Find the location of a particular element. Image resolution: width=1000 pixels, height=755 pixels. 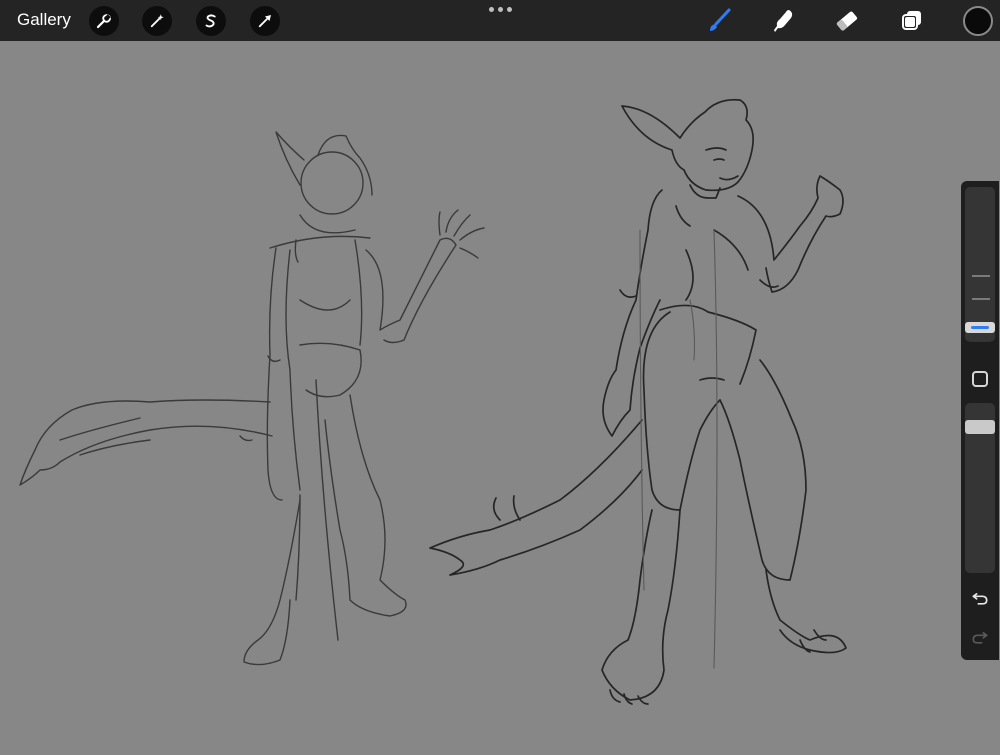

arrow-cursor-icon is located at coordinates (264, 21).